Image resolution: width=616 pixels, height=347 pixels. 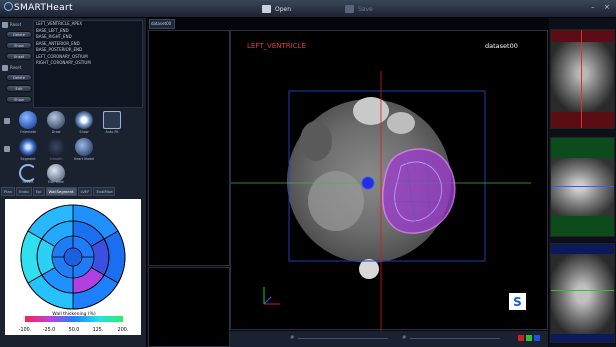 What do you see at coordinates (162, 24) in the screenshot?
I see `tab-dataset: dataset00` at bounding box center [162, 24].